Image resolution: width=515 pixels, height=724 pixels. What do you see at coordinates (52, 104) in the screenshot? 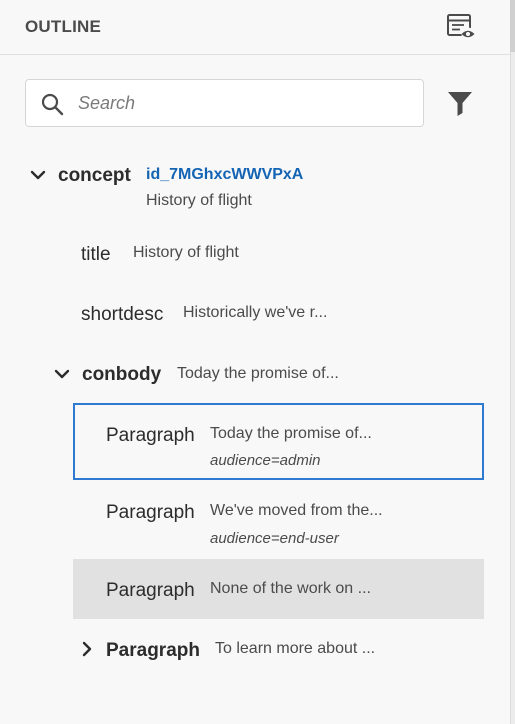
I see `search-icon` at bounding box center [52, 104].